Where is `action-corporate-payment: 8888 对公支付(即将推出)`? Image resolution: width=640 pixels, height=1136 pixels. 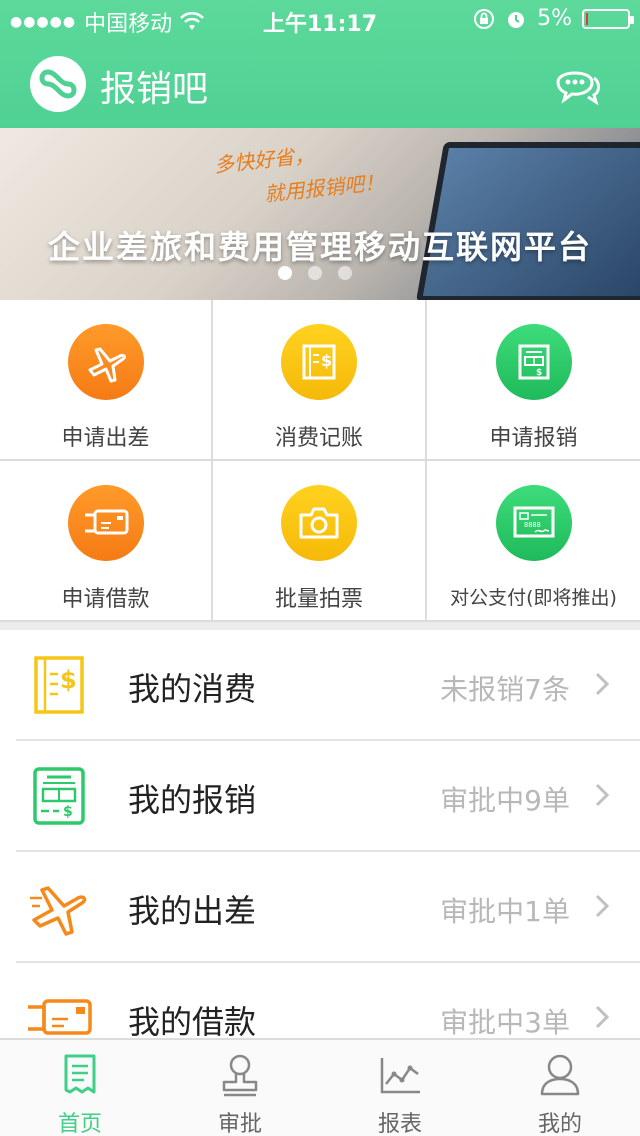 action-corporate-payment: 8888 对公支付(即将推出) is located at coordinates (533, 541).